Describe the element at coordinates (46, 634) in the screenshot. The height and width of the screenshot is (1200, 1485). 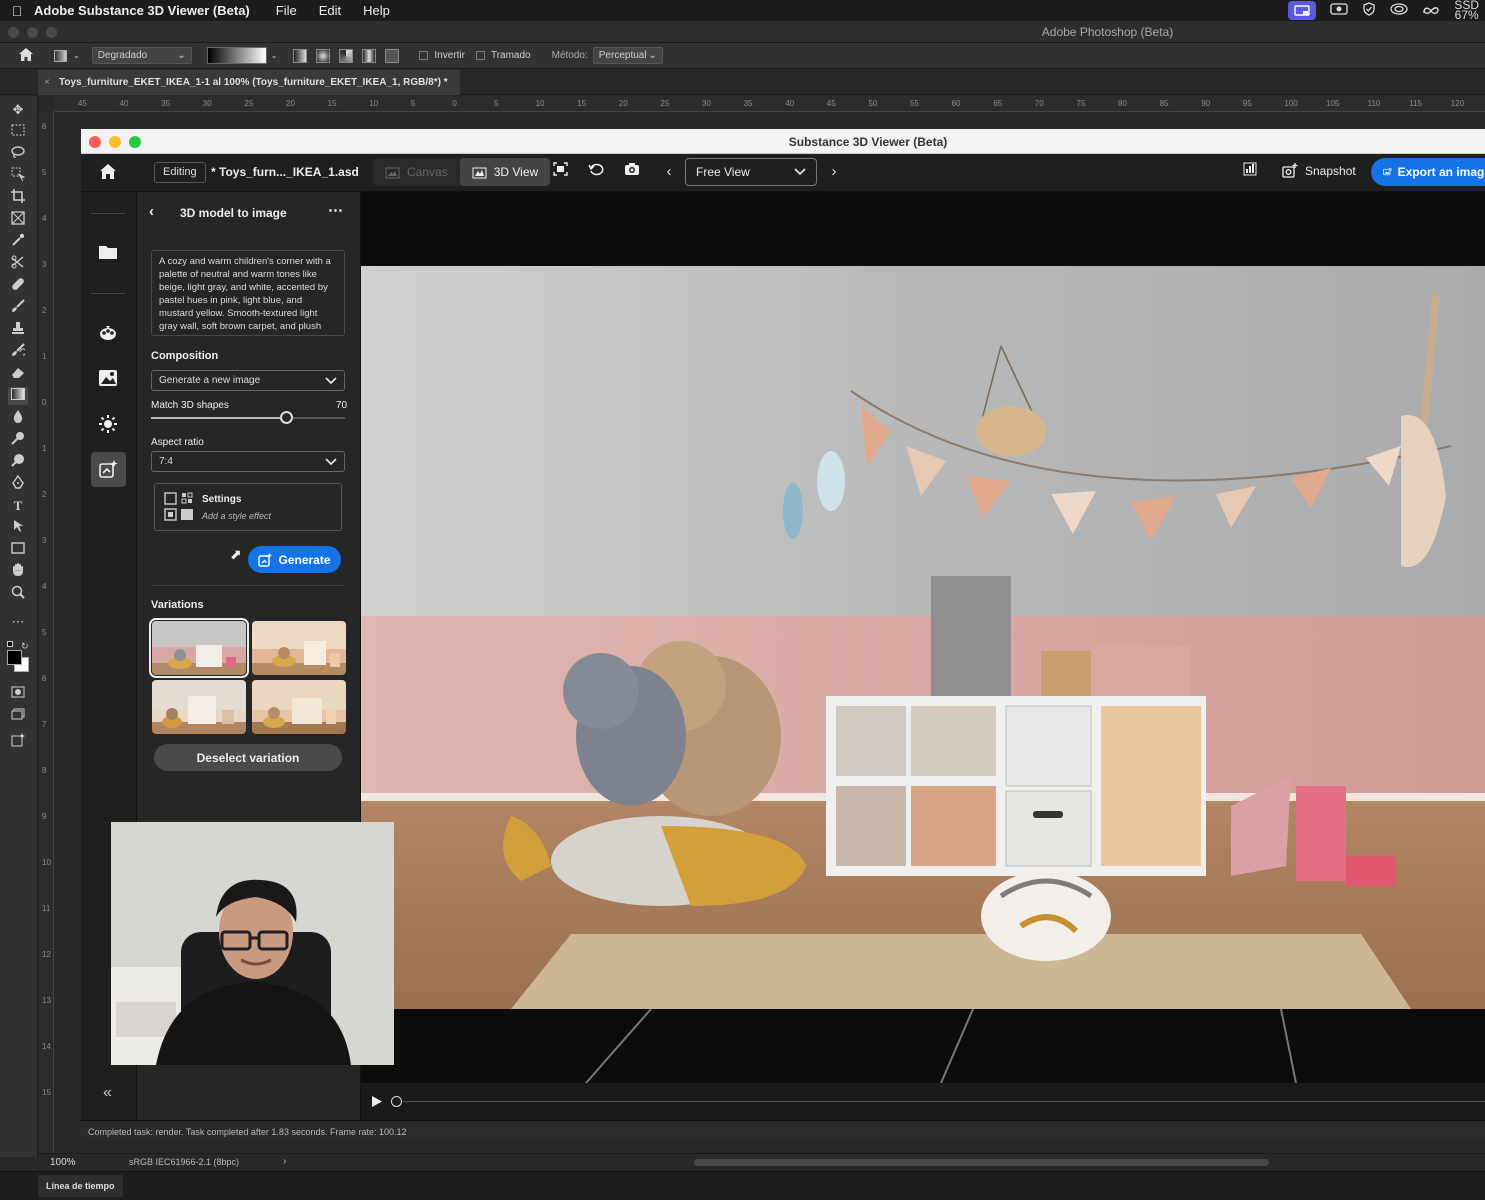
I see `vertical-ruler: 6 5 4 3 2 1 0 1 2 3 4 5 6 7 8 9 10 11 12 13 14 15` at that location.